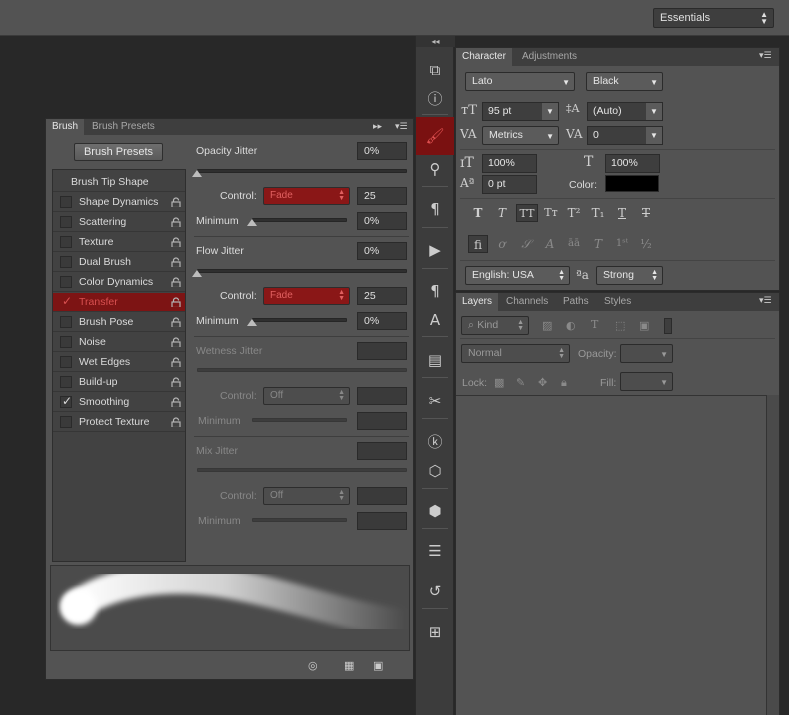  I want to click on blend-mode-dropdown: Normal ▲ ▼, so click(515, 353).